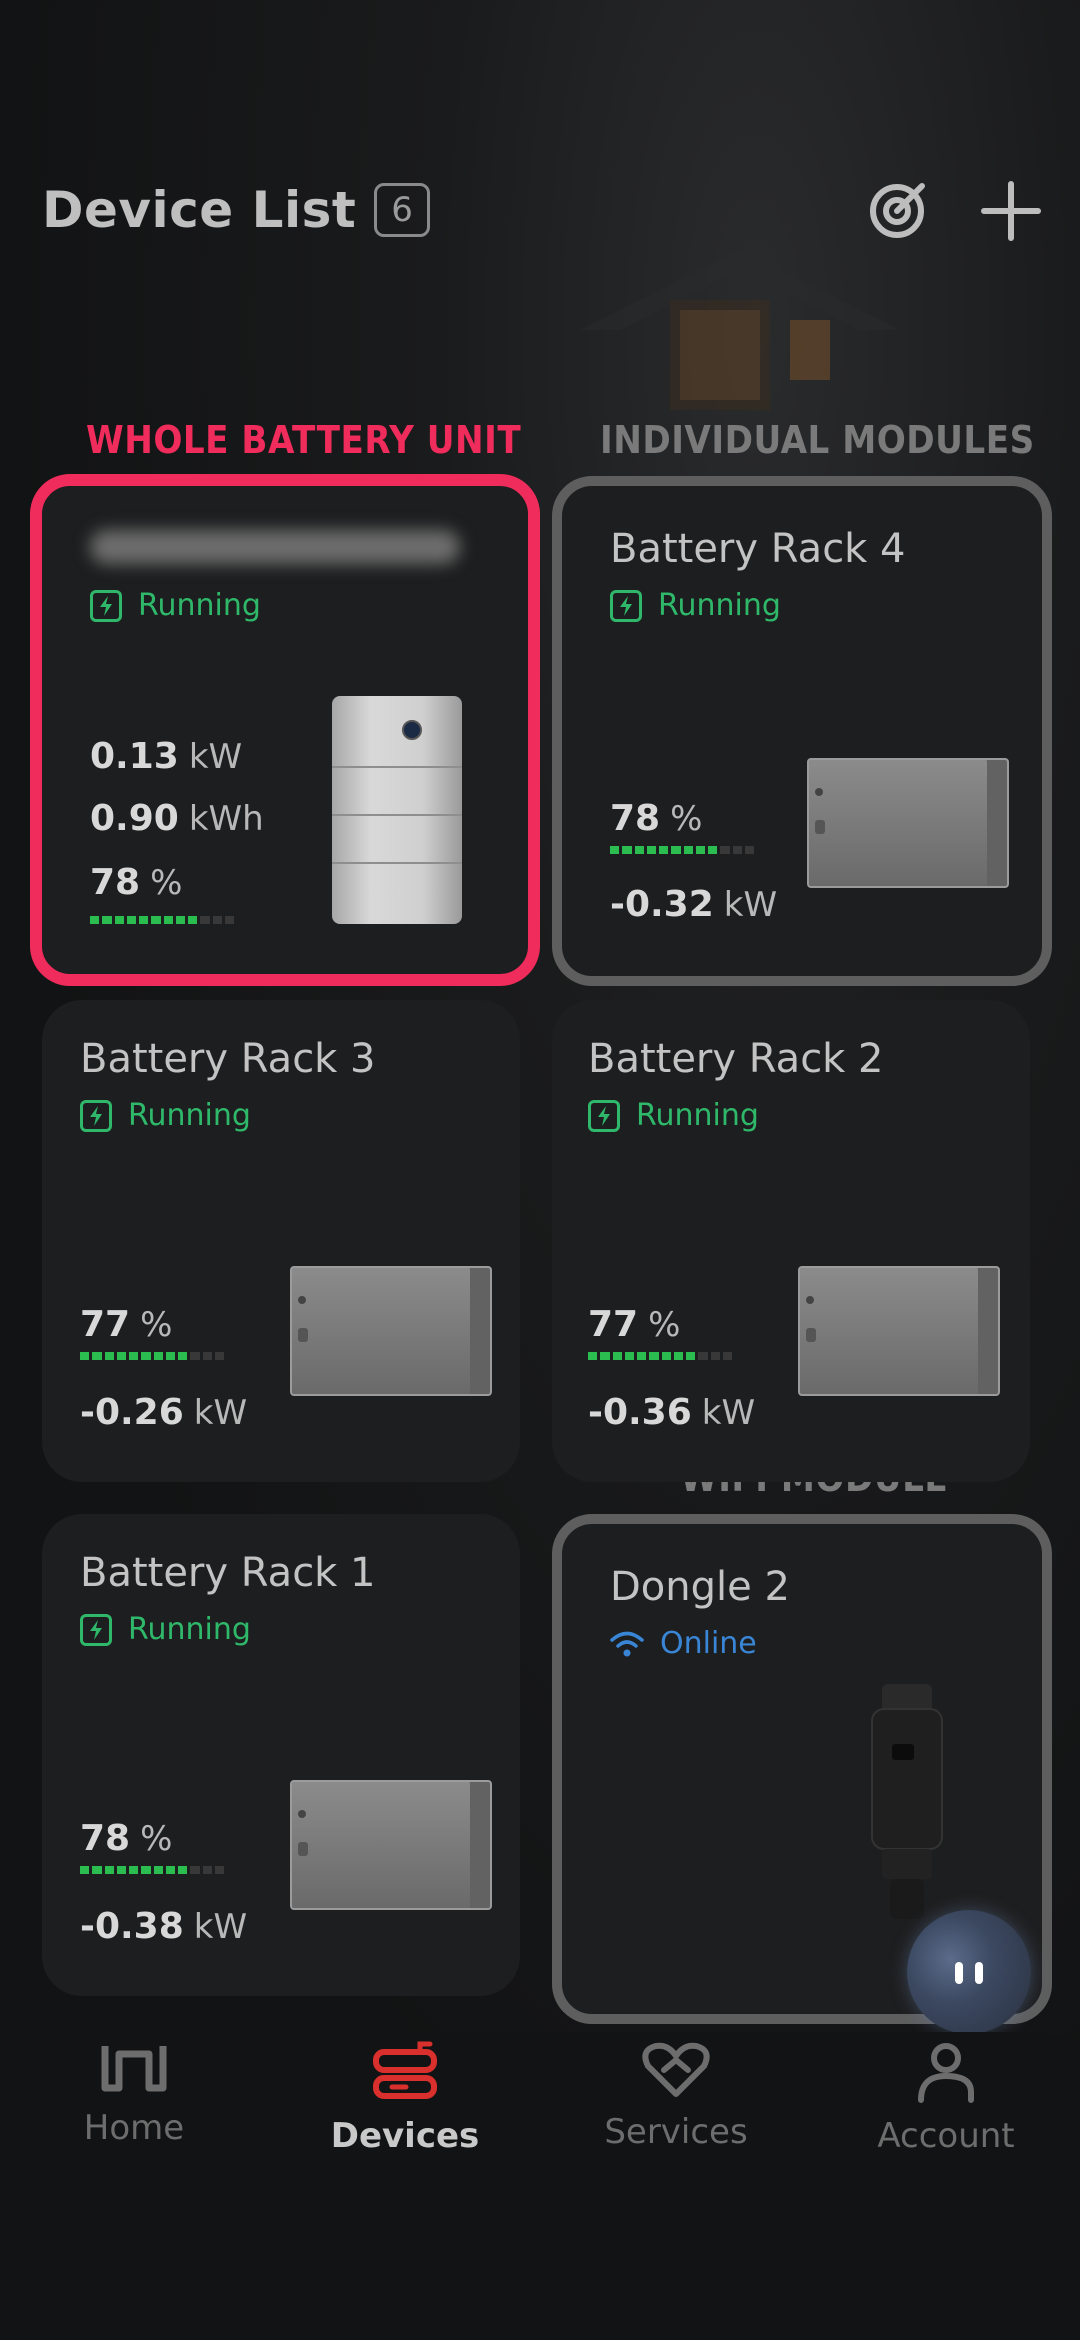 Image resolution: width=1080 pixels, height=2340 pixels. What do you see at coordinates (189, 1629) in the screenshot?
I see `status-text: Running` at bounding box center [189, 1629].